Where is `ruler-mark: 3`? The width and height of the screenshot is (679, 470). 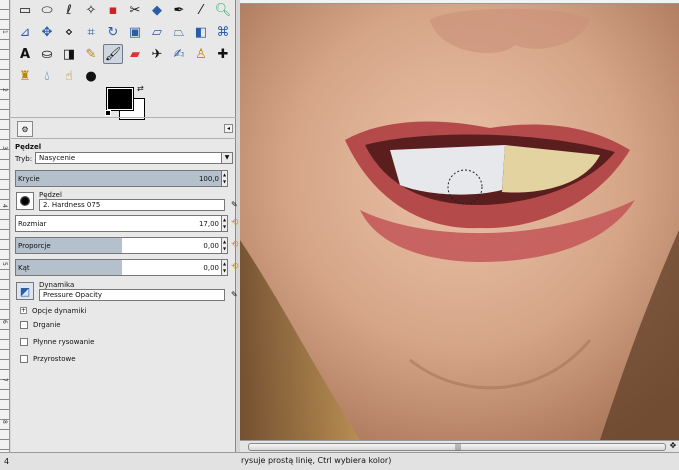 ruler-mark: 3 is located at coordinates (4, 148).